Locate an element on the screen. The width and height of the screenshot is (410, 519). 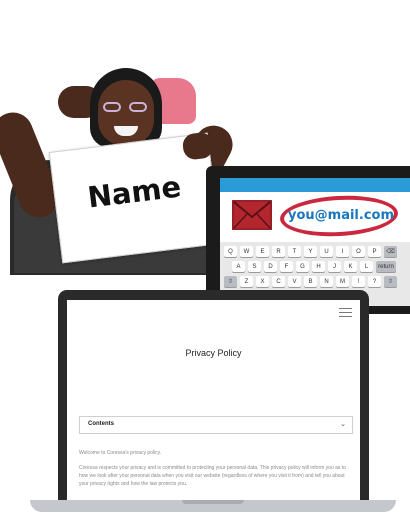
keyboard-key: O is located at coordinates (358, 251).